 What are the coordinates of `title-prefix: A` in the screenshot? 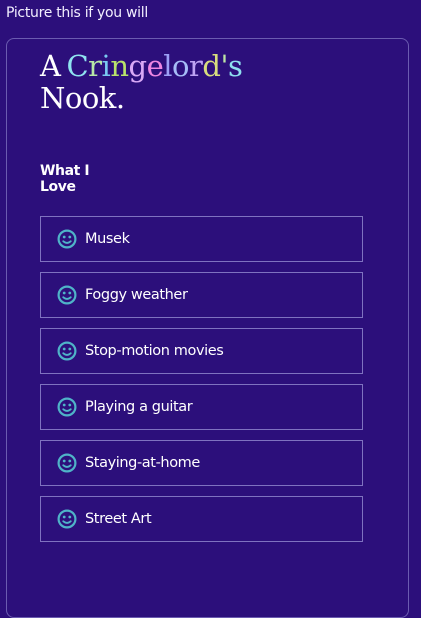 It's located at (50, 66).